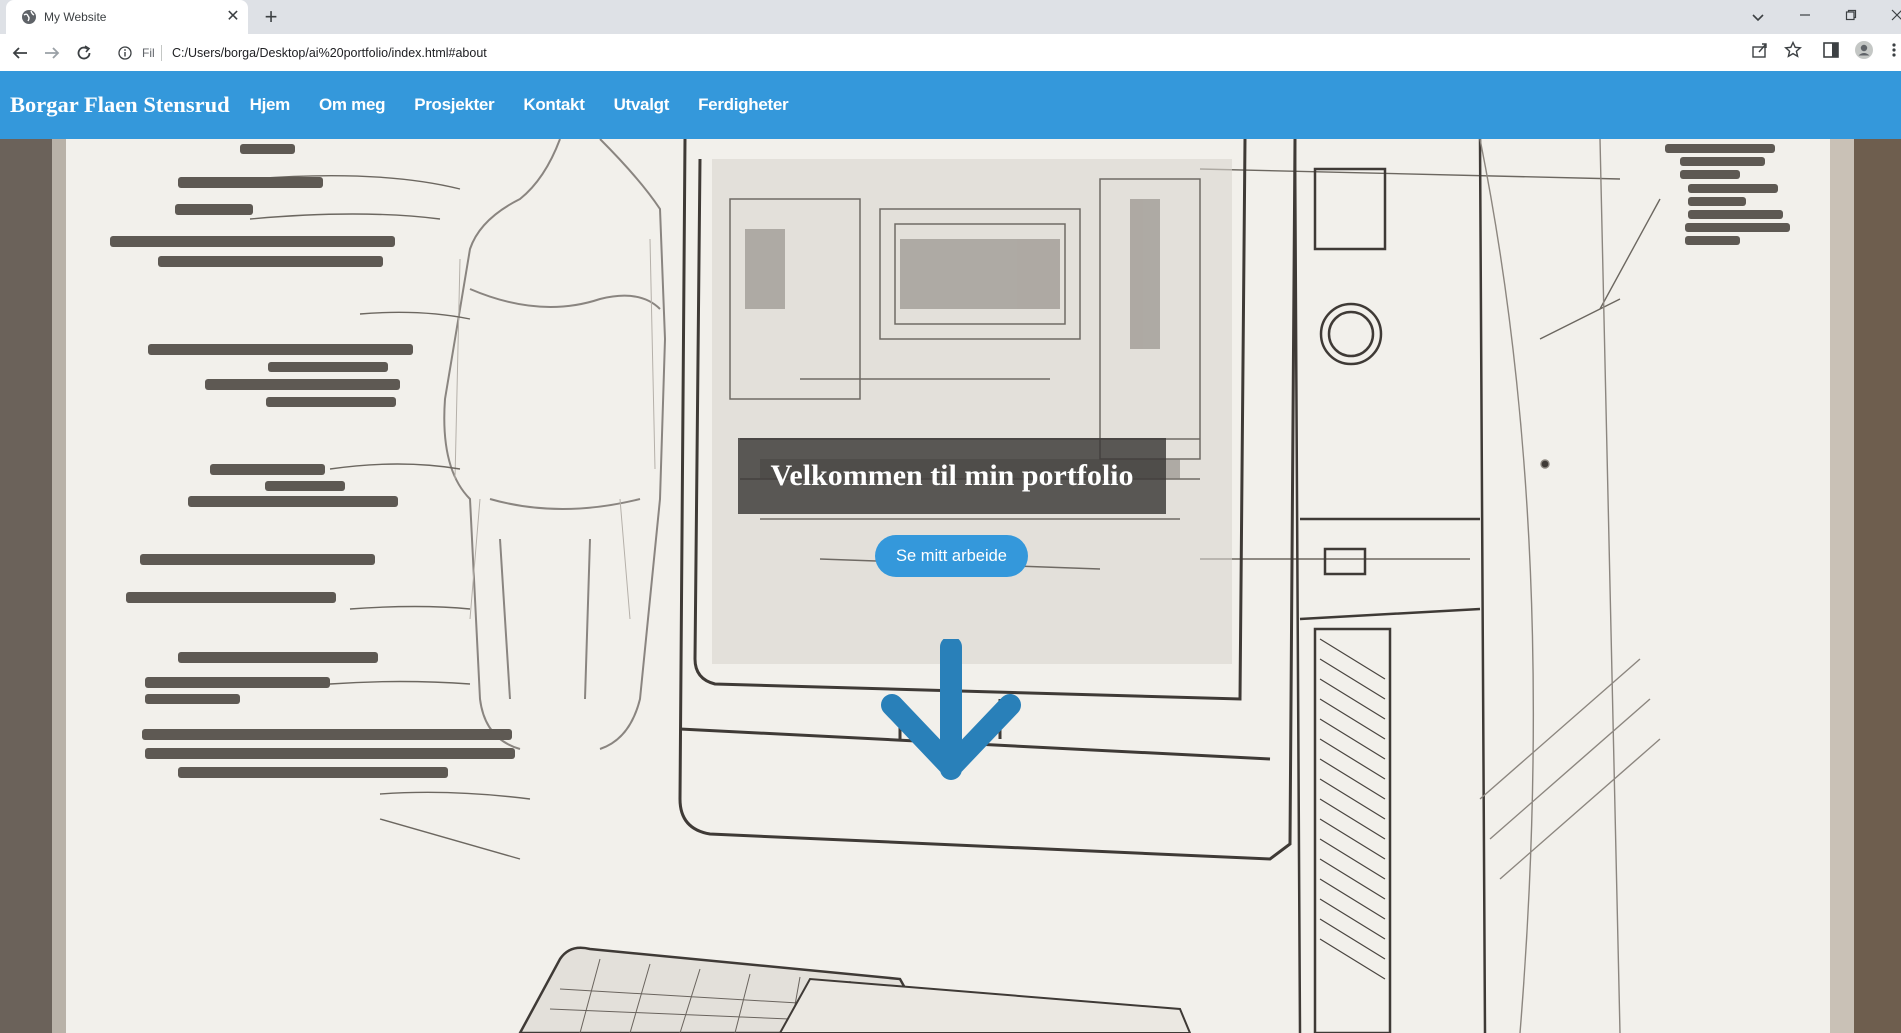 The width and height of the screenshot is (1901, 1033). What do you see at coordinates (120, 105) in the screenshot?
I see `site-logo: Borgar Flaen Stensrud` at bounding box center [120, 105].